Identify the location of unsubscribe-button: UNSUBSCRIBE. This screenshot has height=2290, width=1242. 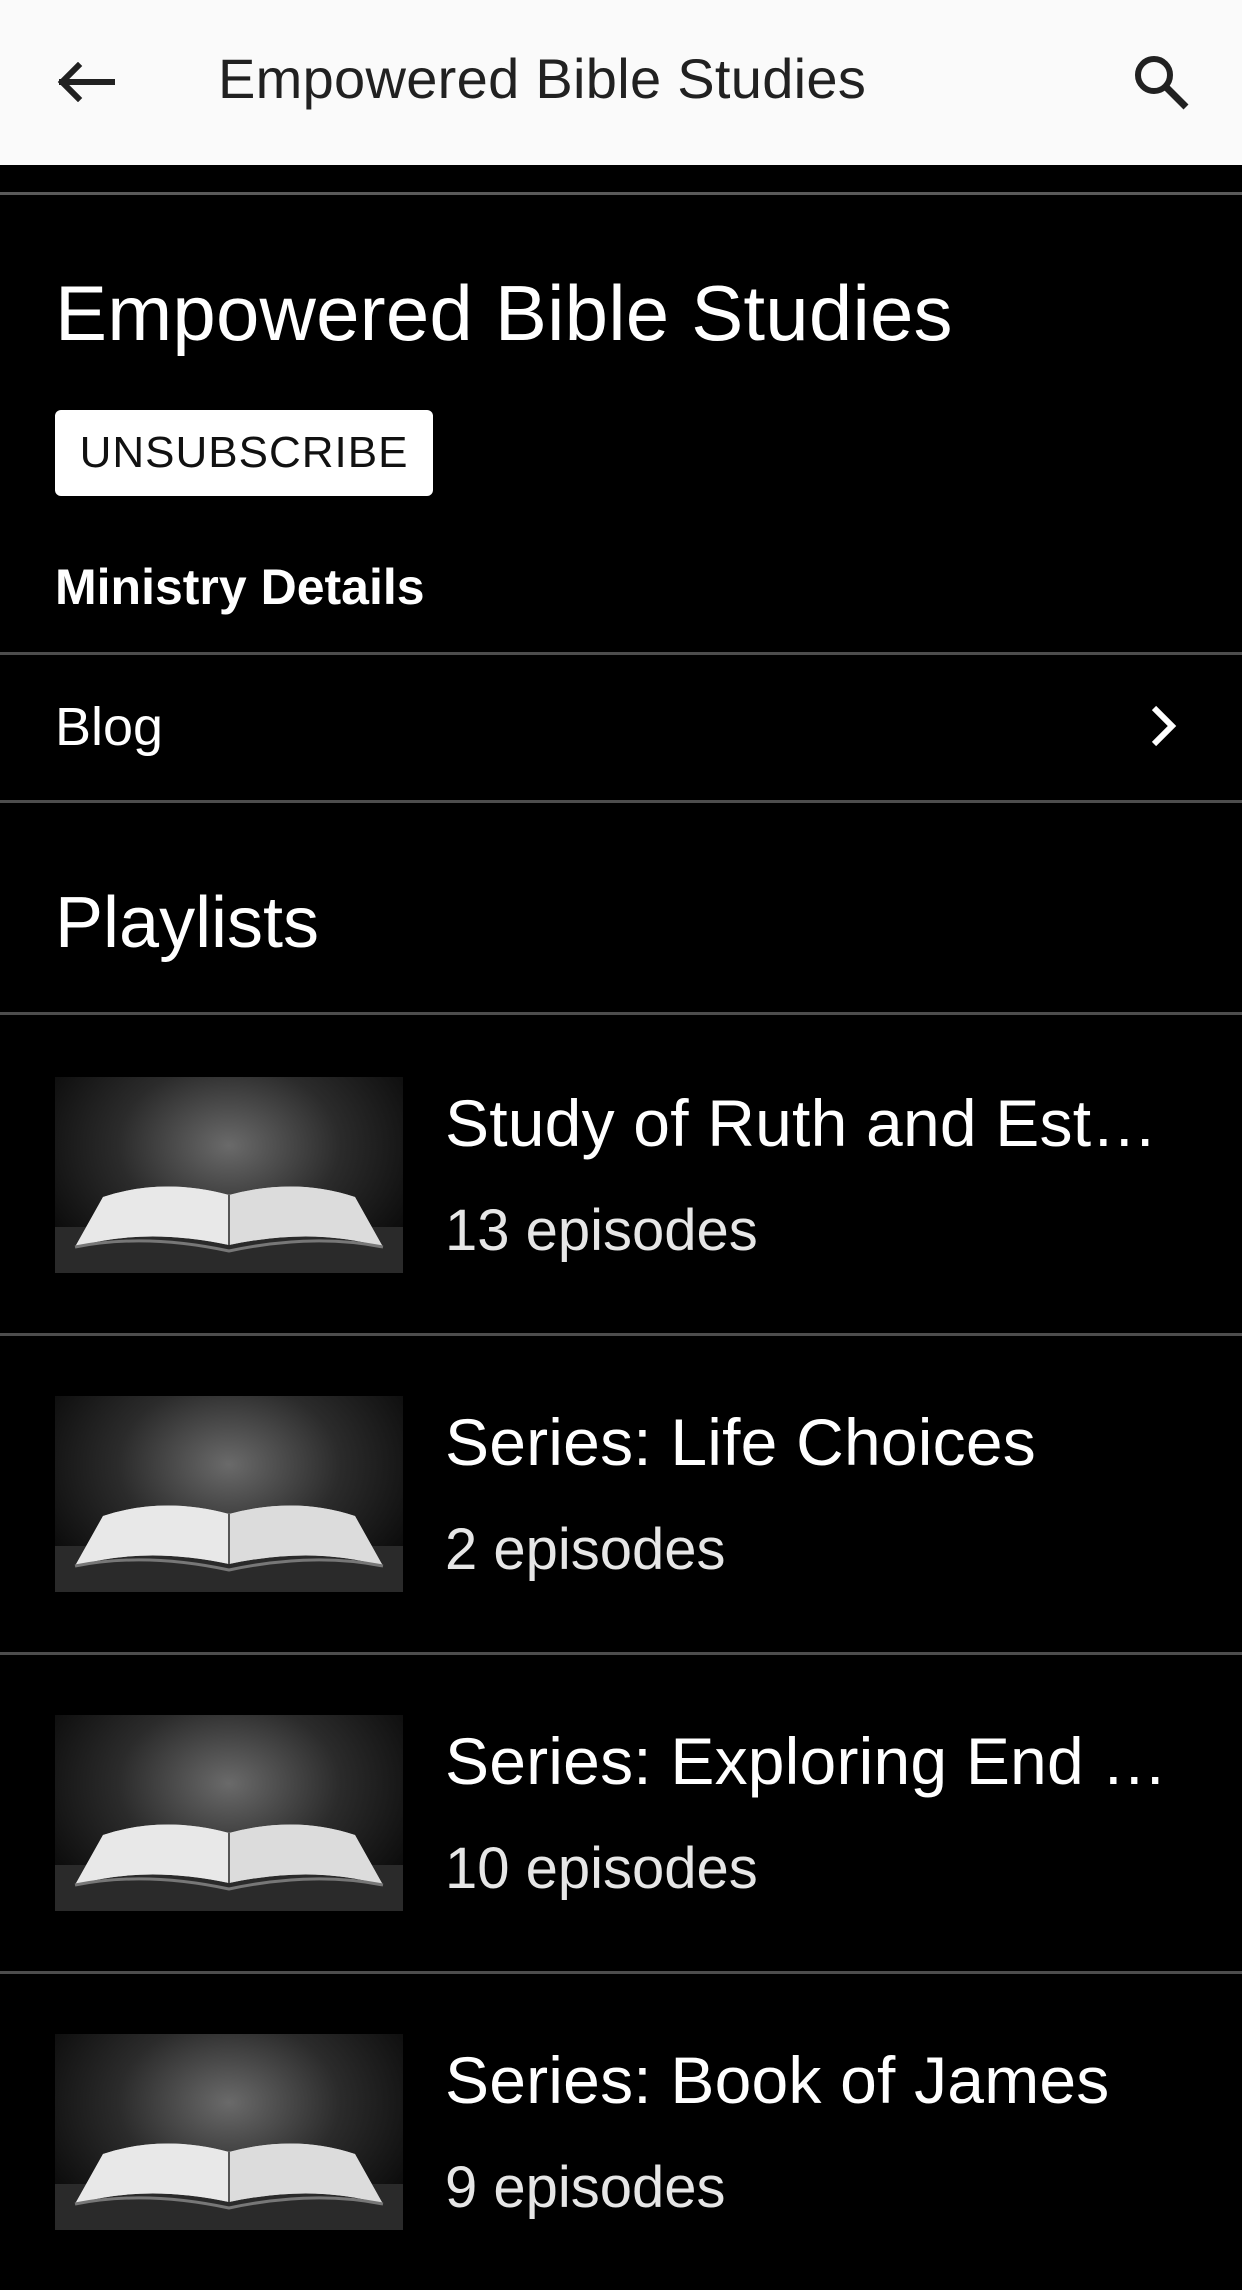
(244, 453).